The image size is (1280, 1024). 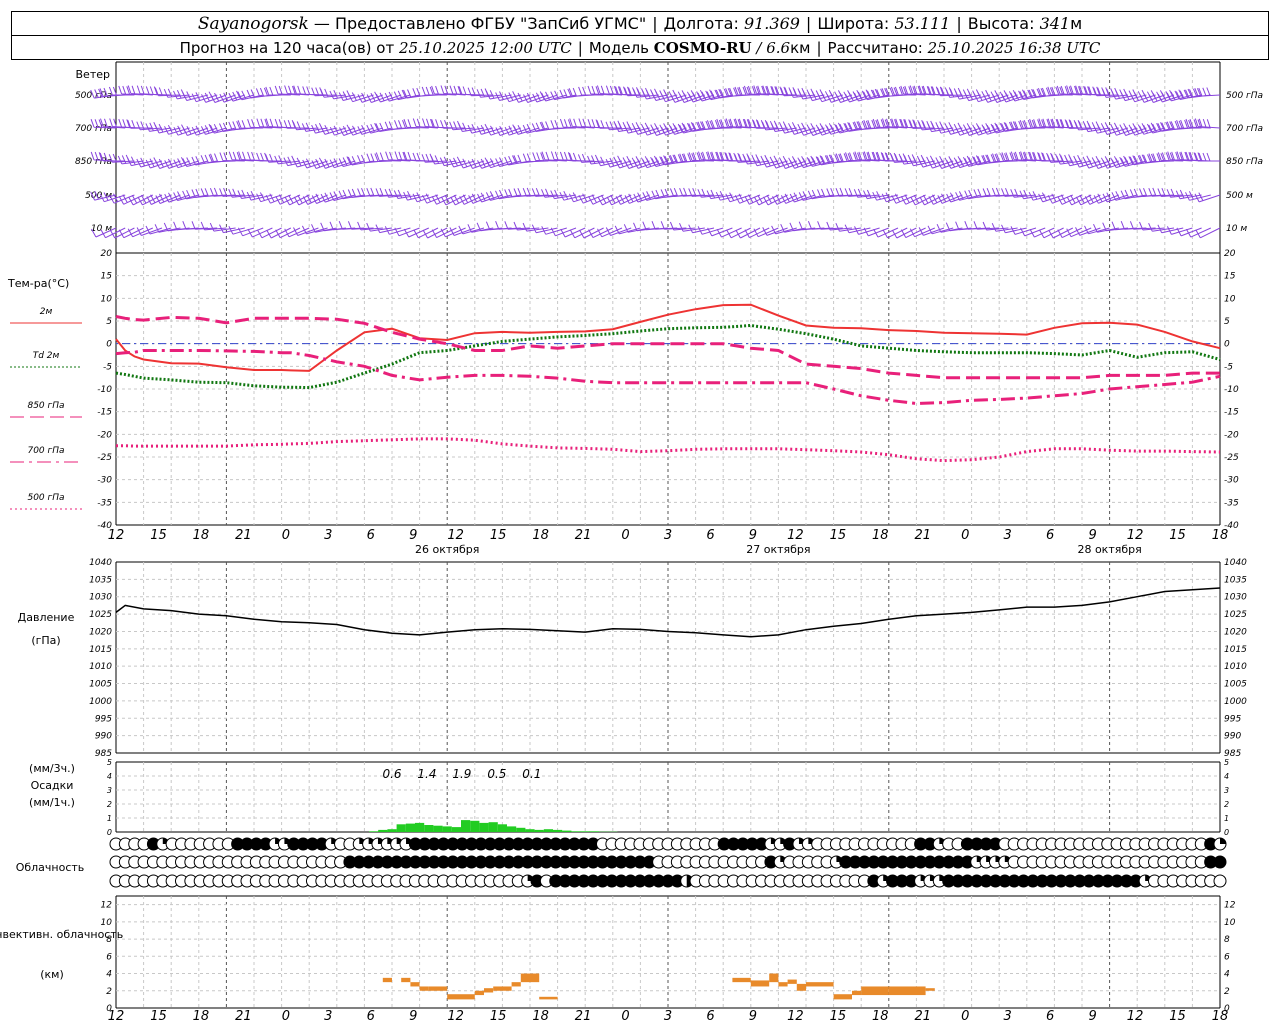 I want to click on y-tick-label-right: 1010, so click(x=1235, y=667).